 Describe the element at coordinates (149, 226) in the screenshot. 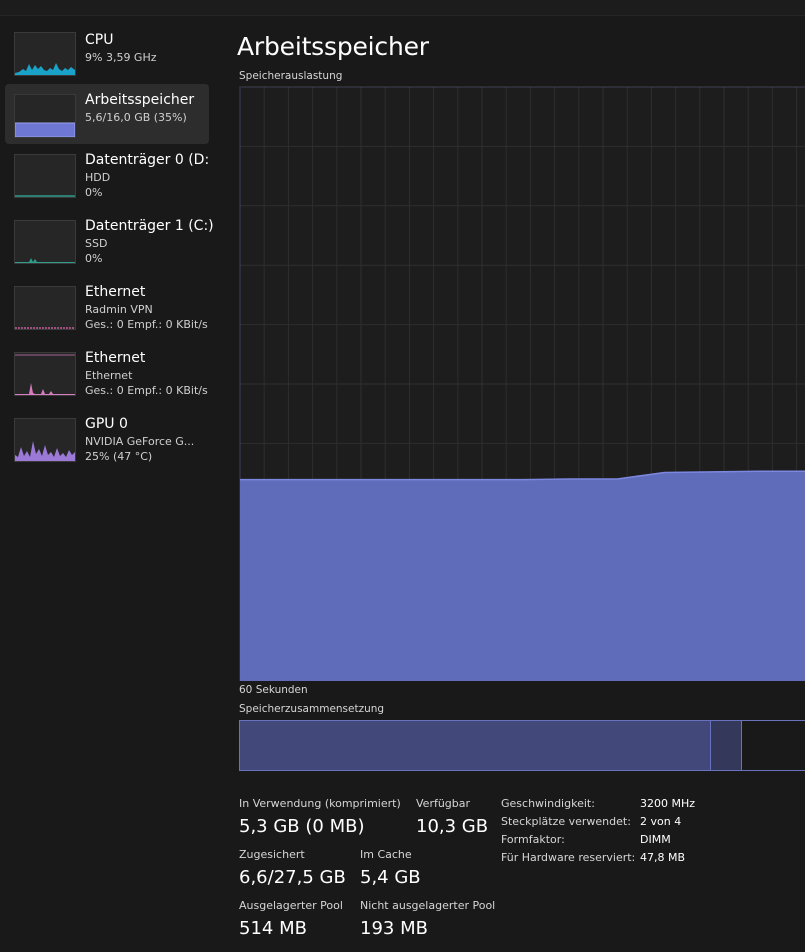

I see `sidebar-item-title: Datenträger 1 (C:)` at that location.